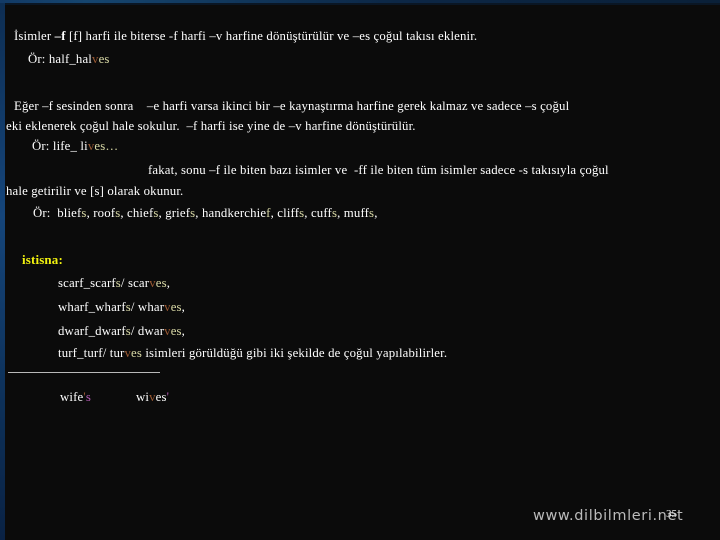 Image resolution: width=720 pixels, height=540 pixels. What do you see at coordinates (104, 213) in the screenshot?
I see `example-3-word-stem: roof` at bounding box center [104, 213].